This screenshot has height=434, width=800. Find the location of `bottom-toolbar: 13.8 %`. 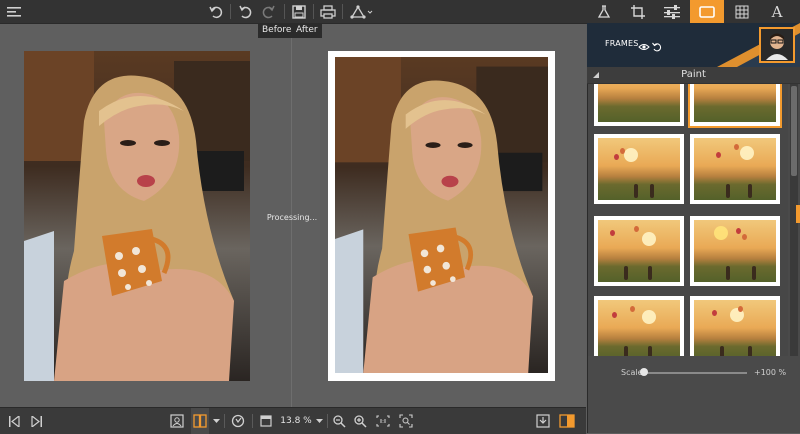

bottom-toolbar: 13.8 % is located at coordinates (293, 420).